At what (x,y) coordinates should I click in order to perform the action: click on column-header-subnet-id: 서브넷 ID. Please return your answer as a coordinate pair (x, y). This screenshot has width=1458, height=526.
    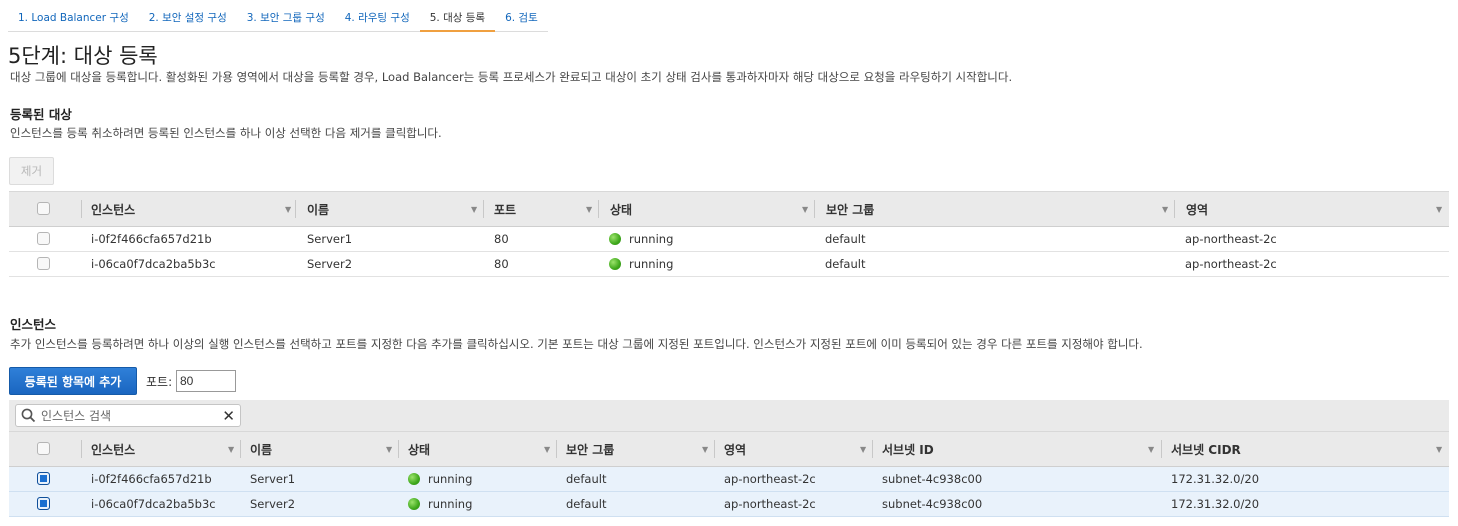
    Looking at the image, I should click on (1015, 449).